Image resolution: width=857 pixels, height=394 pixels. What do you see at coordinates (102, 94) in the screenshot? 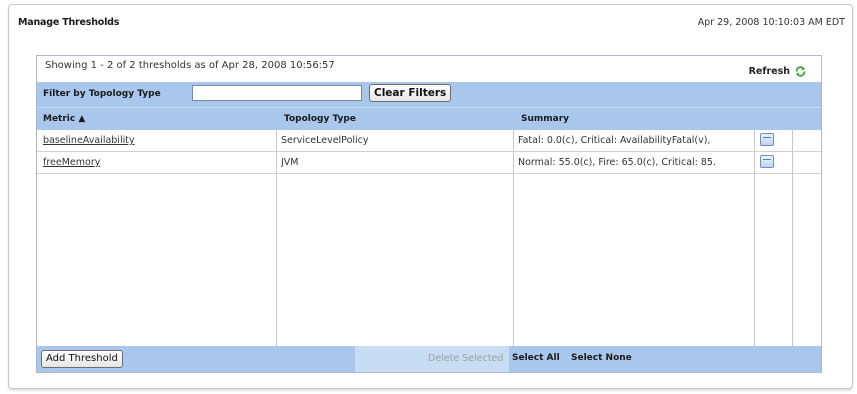
I see `filter-label: Filter by Topology Type` at bounding box center [102, 94].